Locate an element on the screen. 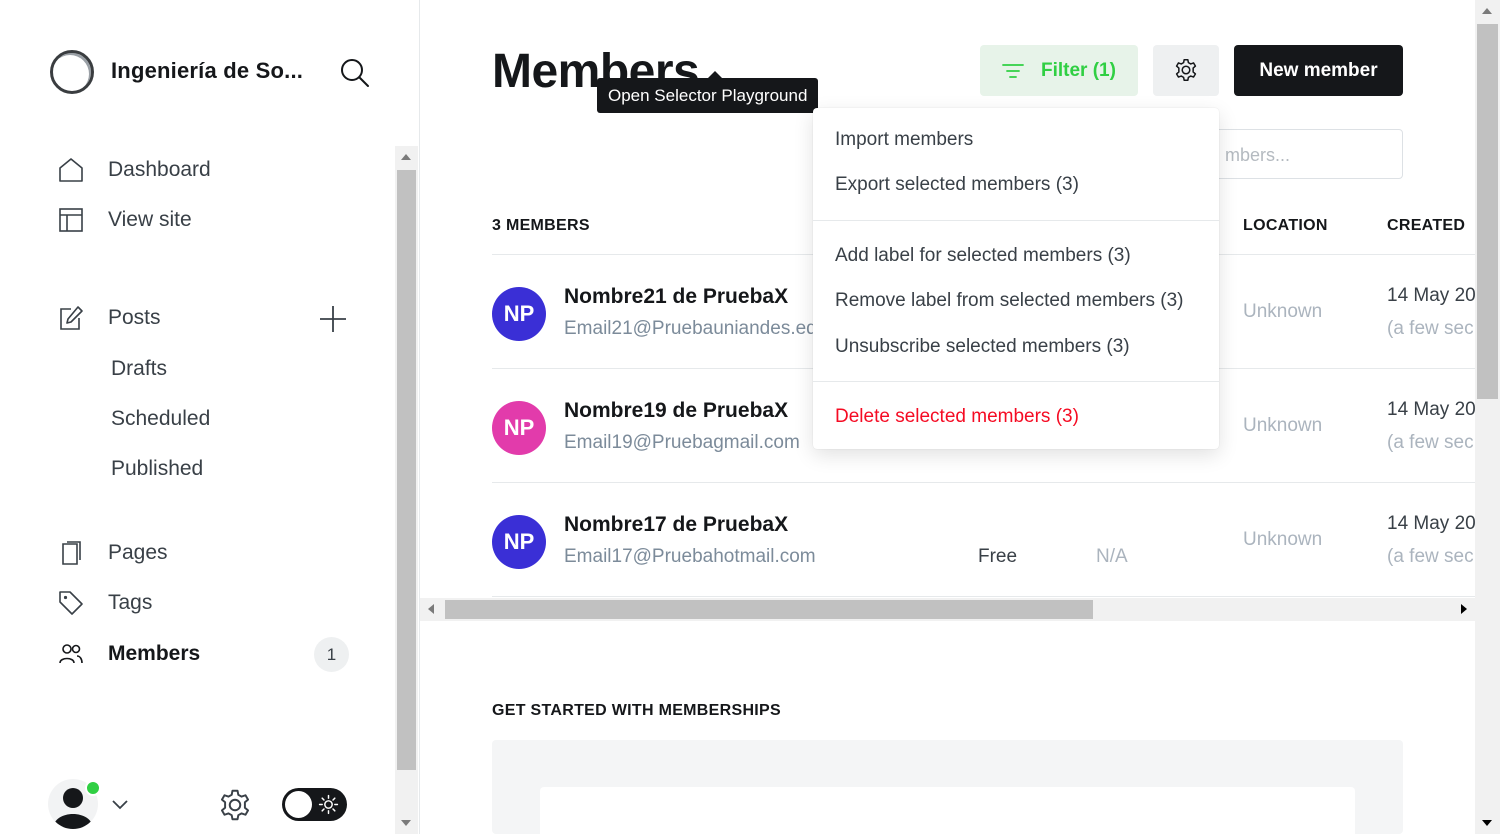 This screenshot has height=834, width=1500. menu-add-label: Add label for selected members (3) is located at coordinates (983, 256).